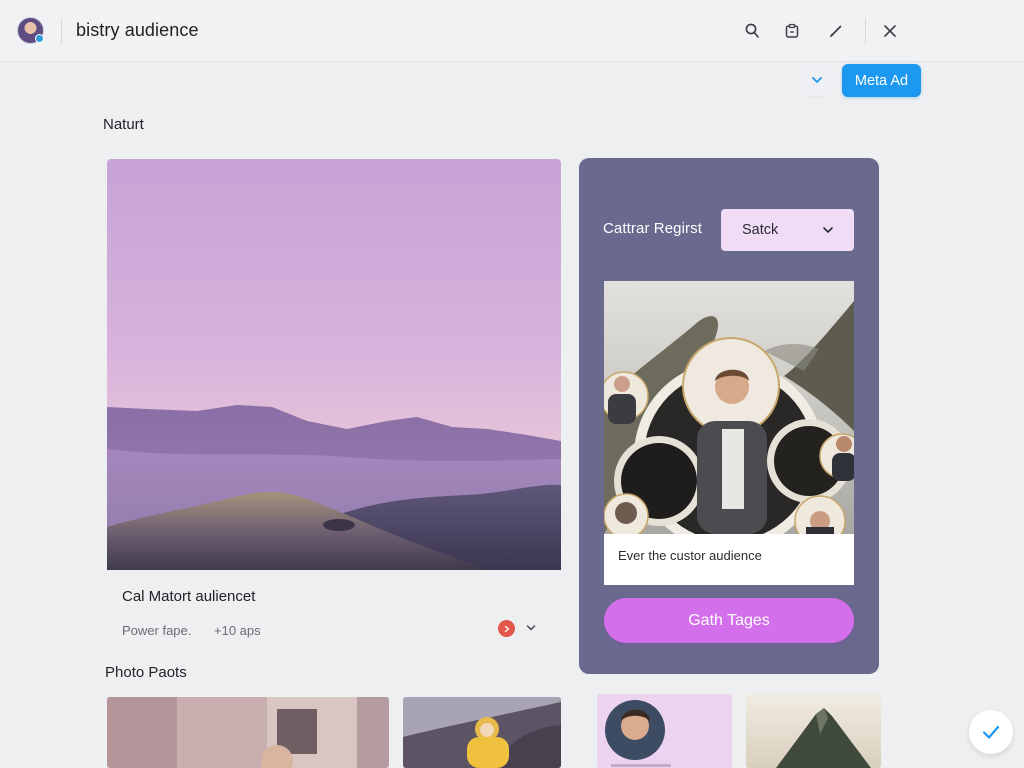 The width and height of the screenshot is (1024, 768). Describe the element at coordinates (189, 596) in the screenshot. I see `hero-caption: Cal Matort auliencet` at that location.